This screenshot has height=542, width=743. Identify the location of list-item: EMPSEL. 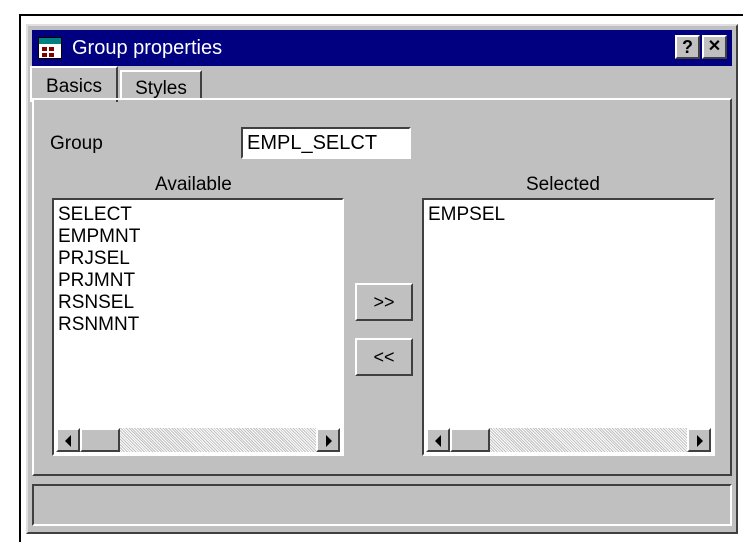
(466, 215).